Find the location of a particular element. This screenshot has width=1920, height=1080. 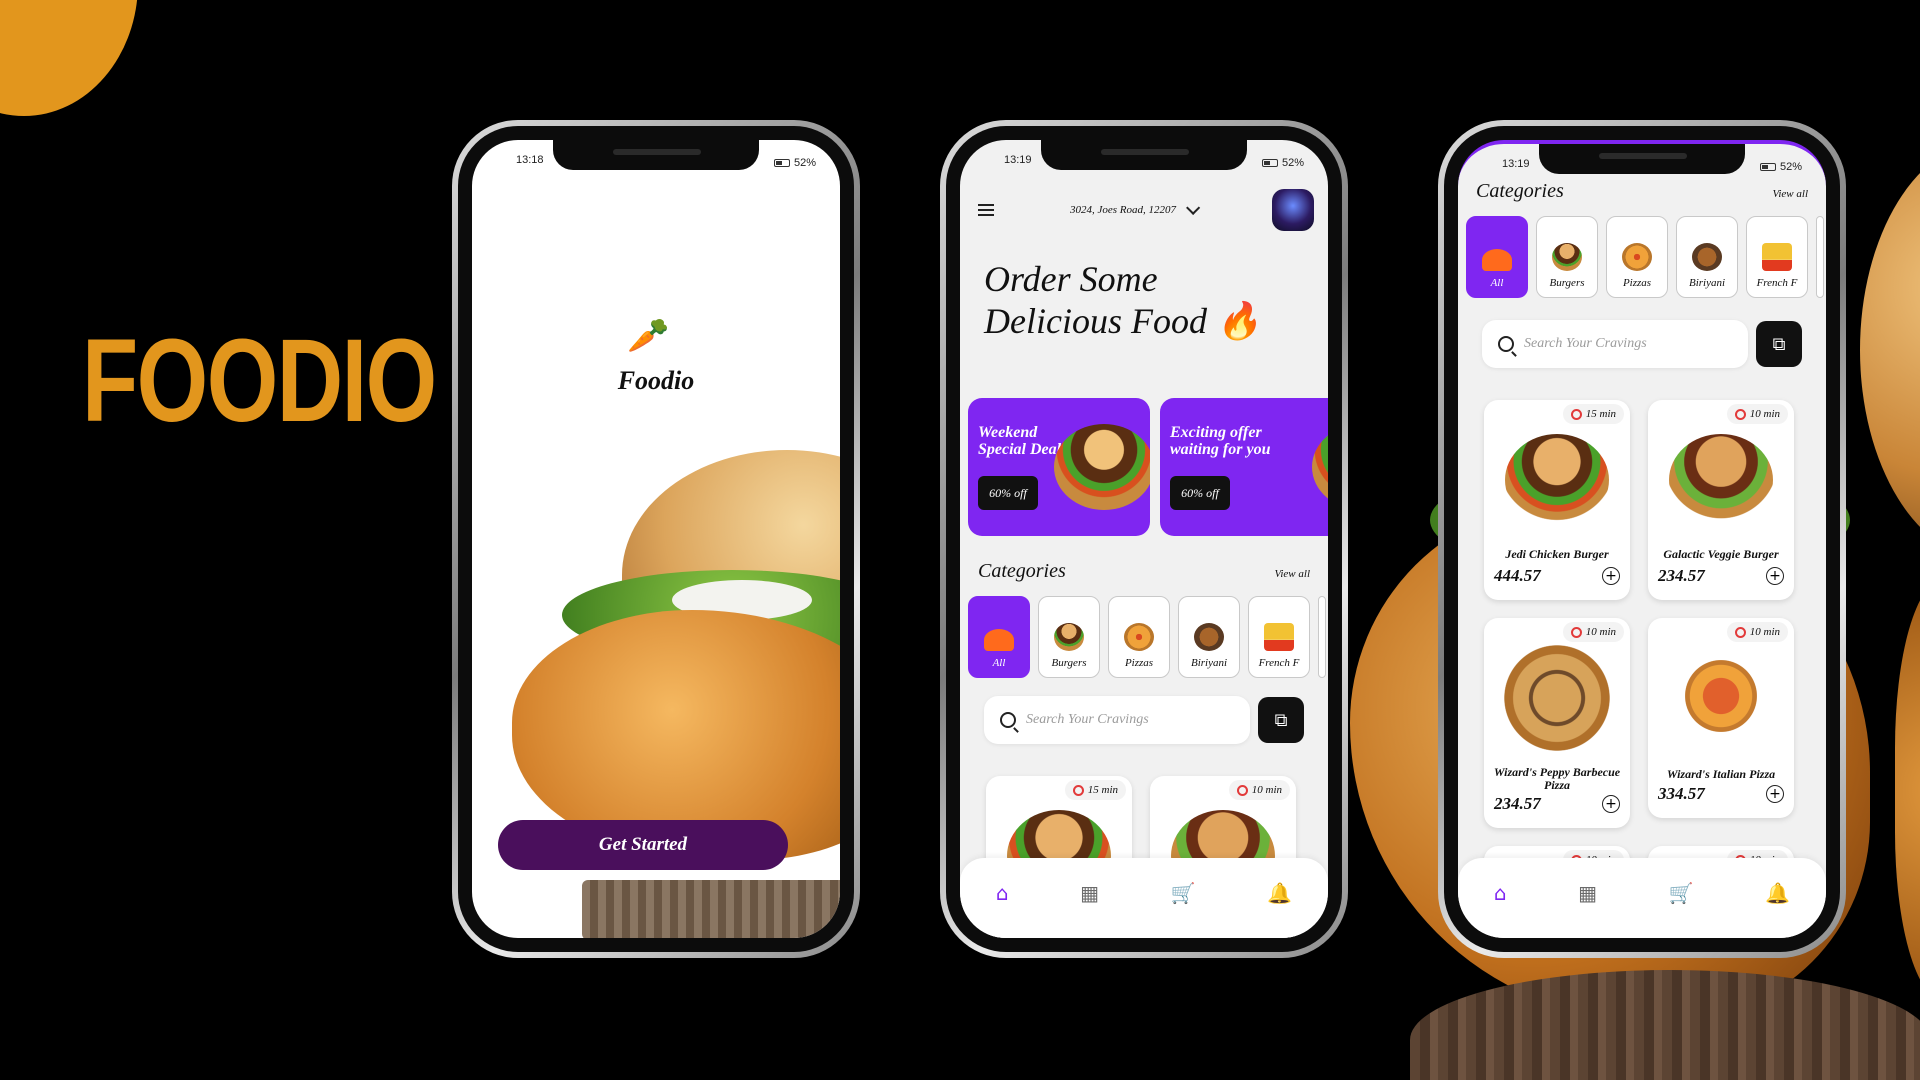

hero-line-1: Order Some is located at coordinates (1071, 279).